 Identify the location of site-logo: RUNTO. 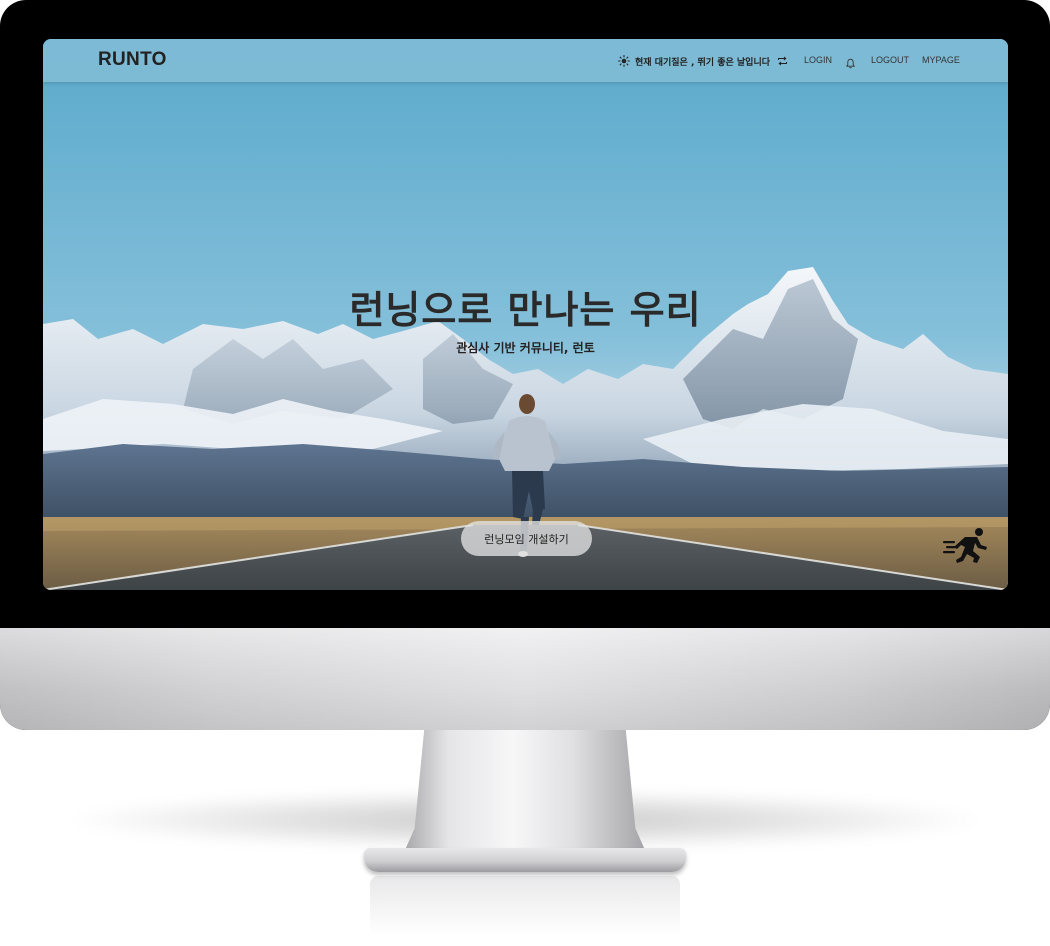
(132, 60).